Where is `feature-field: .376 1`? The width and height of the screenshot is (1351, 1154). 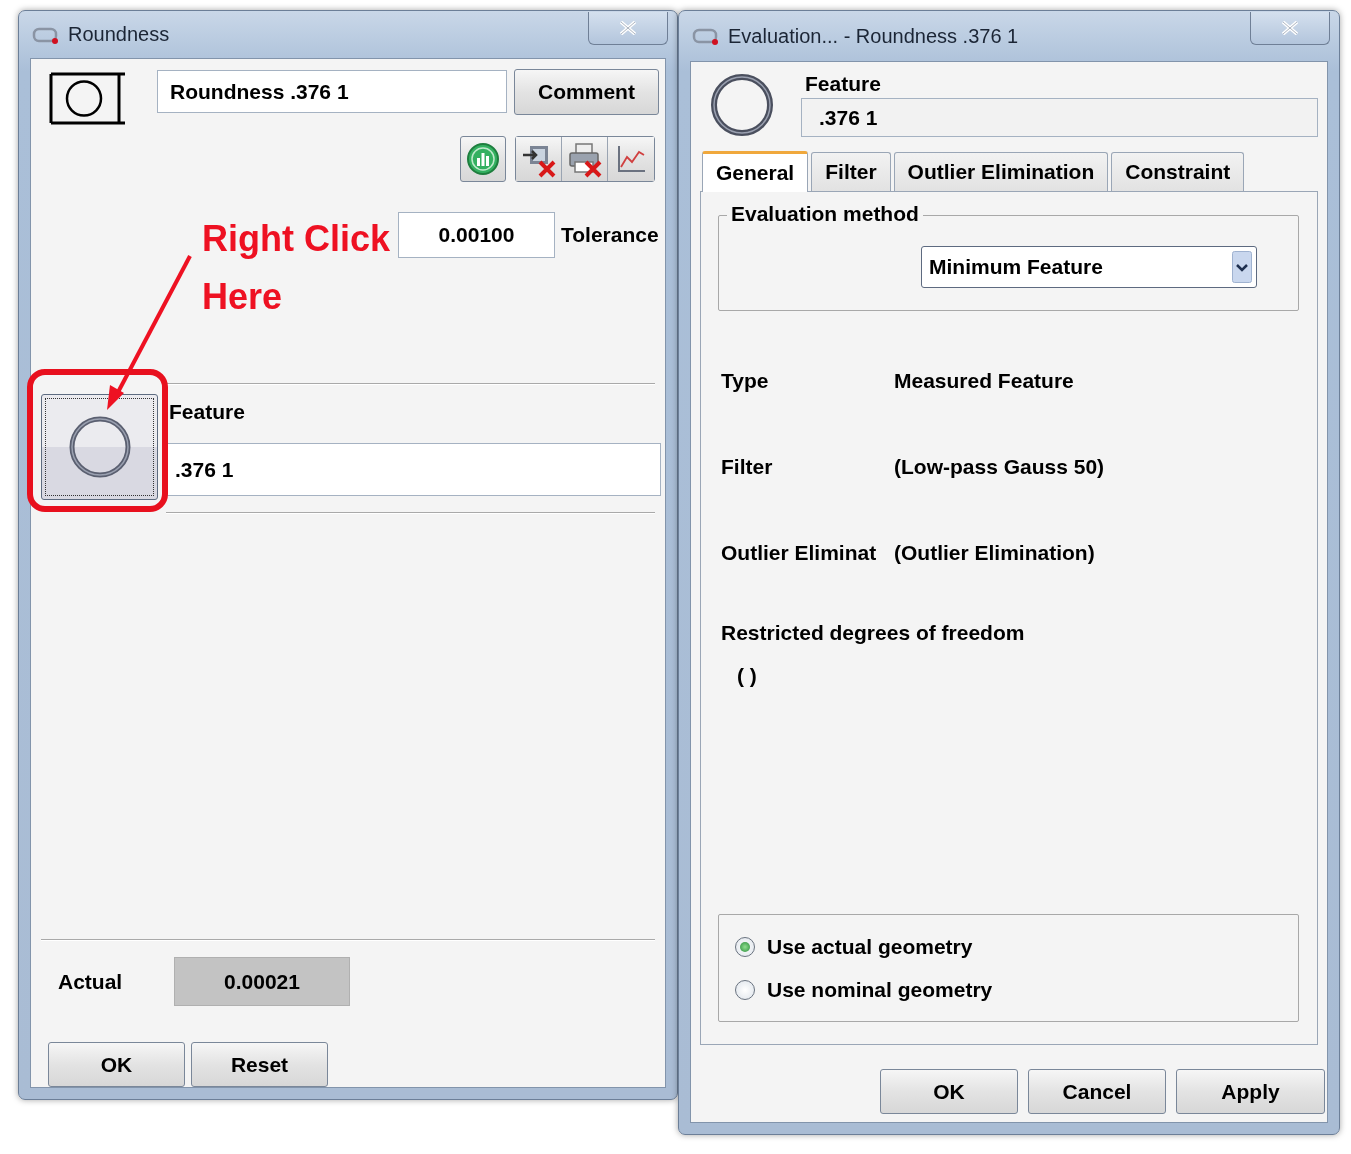
feature-field: .376 1 is located at coordinates (1059, 117).